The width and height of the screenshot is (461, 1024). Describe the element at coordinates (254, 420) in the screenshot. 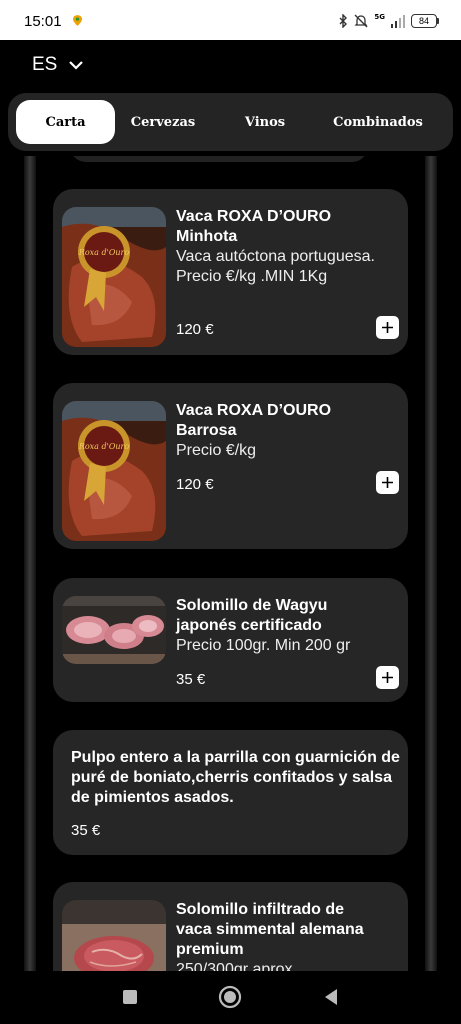

I see `item-title: Vaca ROXA D’OURO Barrosa` at that location.